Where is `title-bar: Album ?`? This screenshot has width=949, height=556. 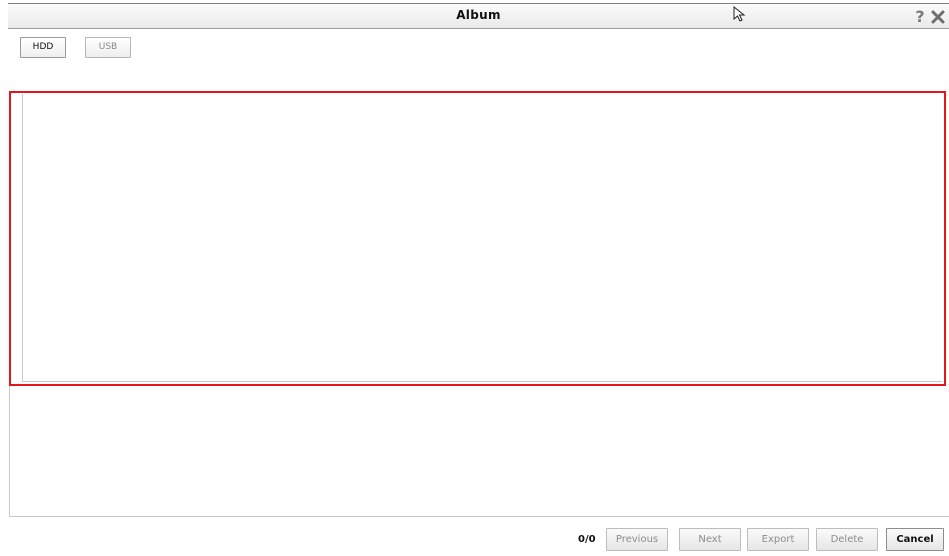 title-bar: Album ? is located at coordinates (478, 16).